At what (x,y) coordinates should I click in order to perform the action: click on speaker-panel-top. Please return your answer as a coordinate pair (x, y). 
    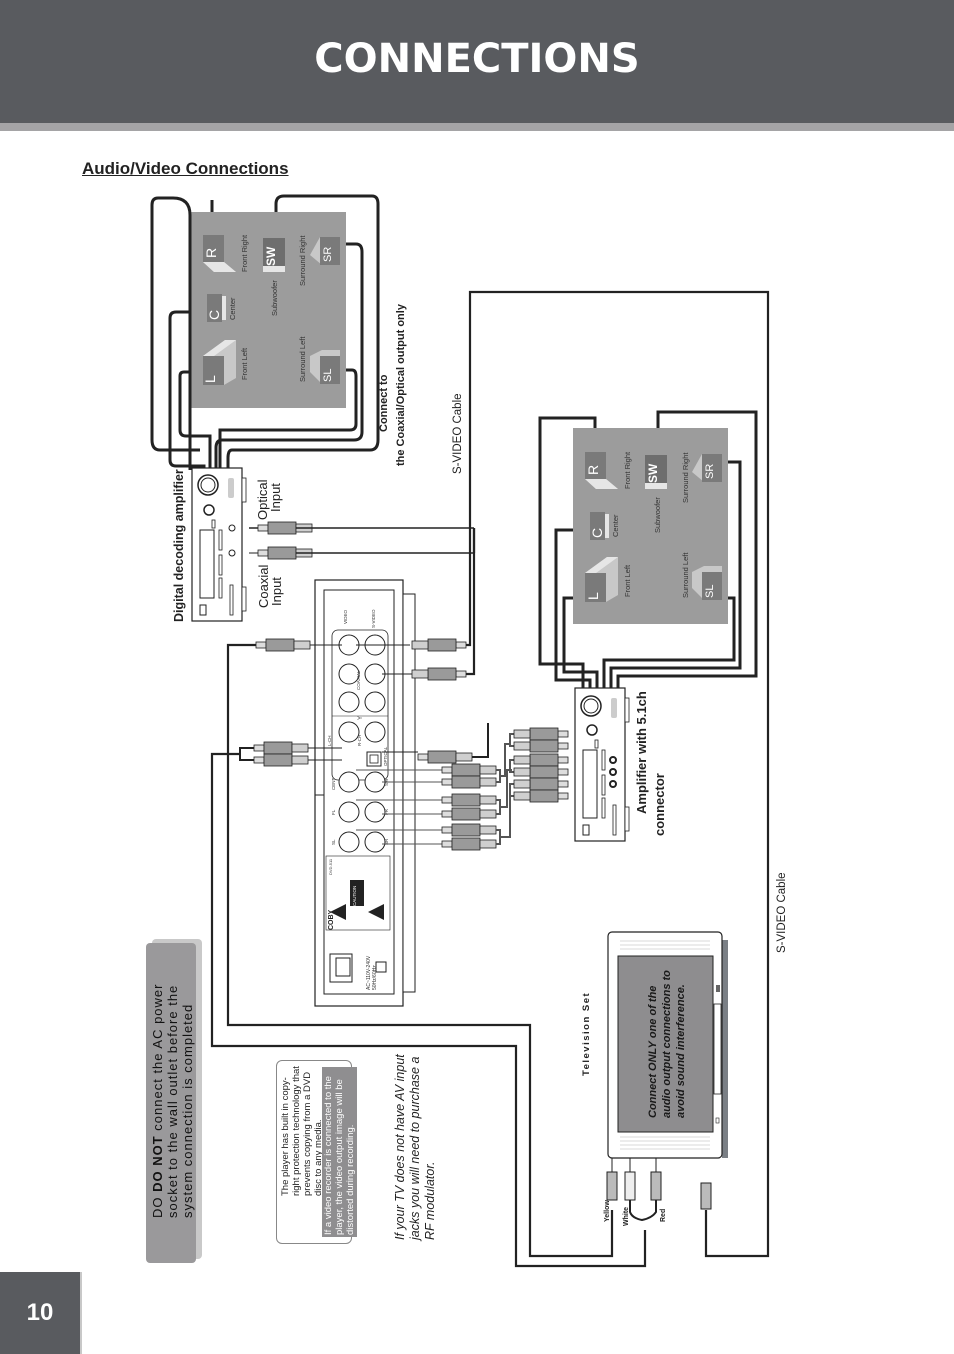
    Looking at the image, I should click on (265, 332).